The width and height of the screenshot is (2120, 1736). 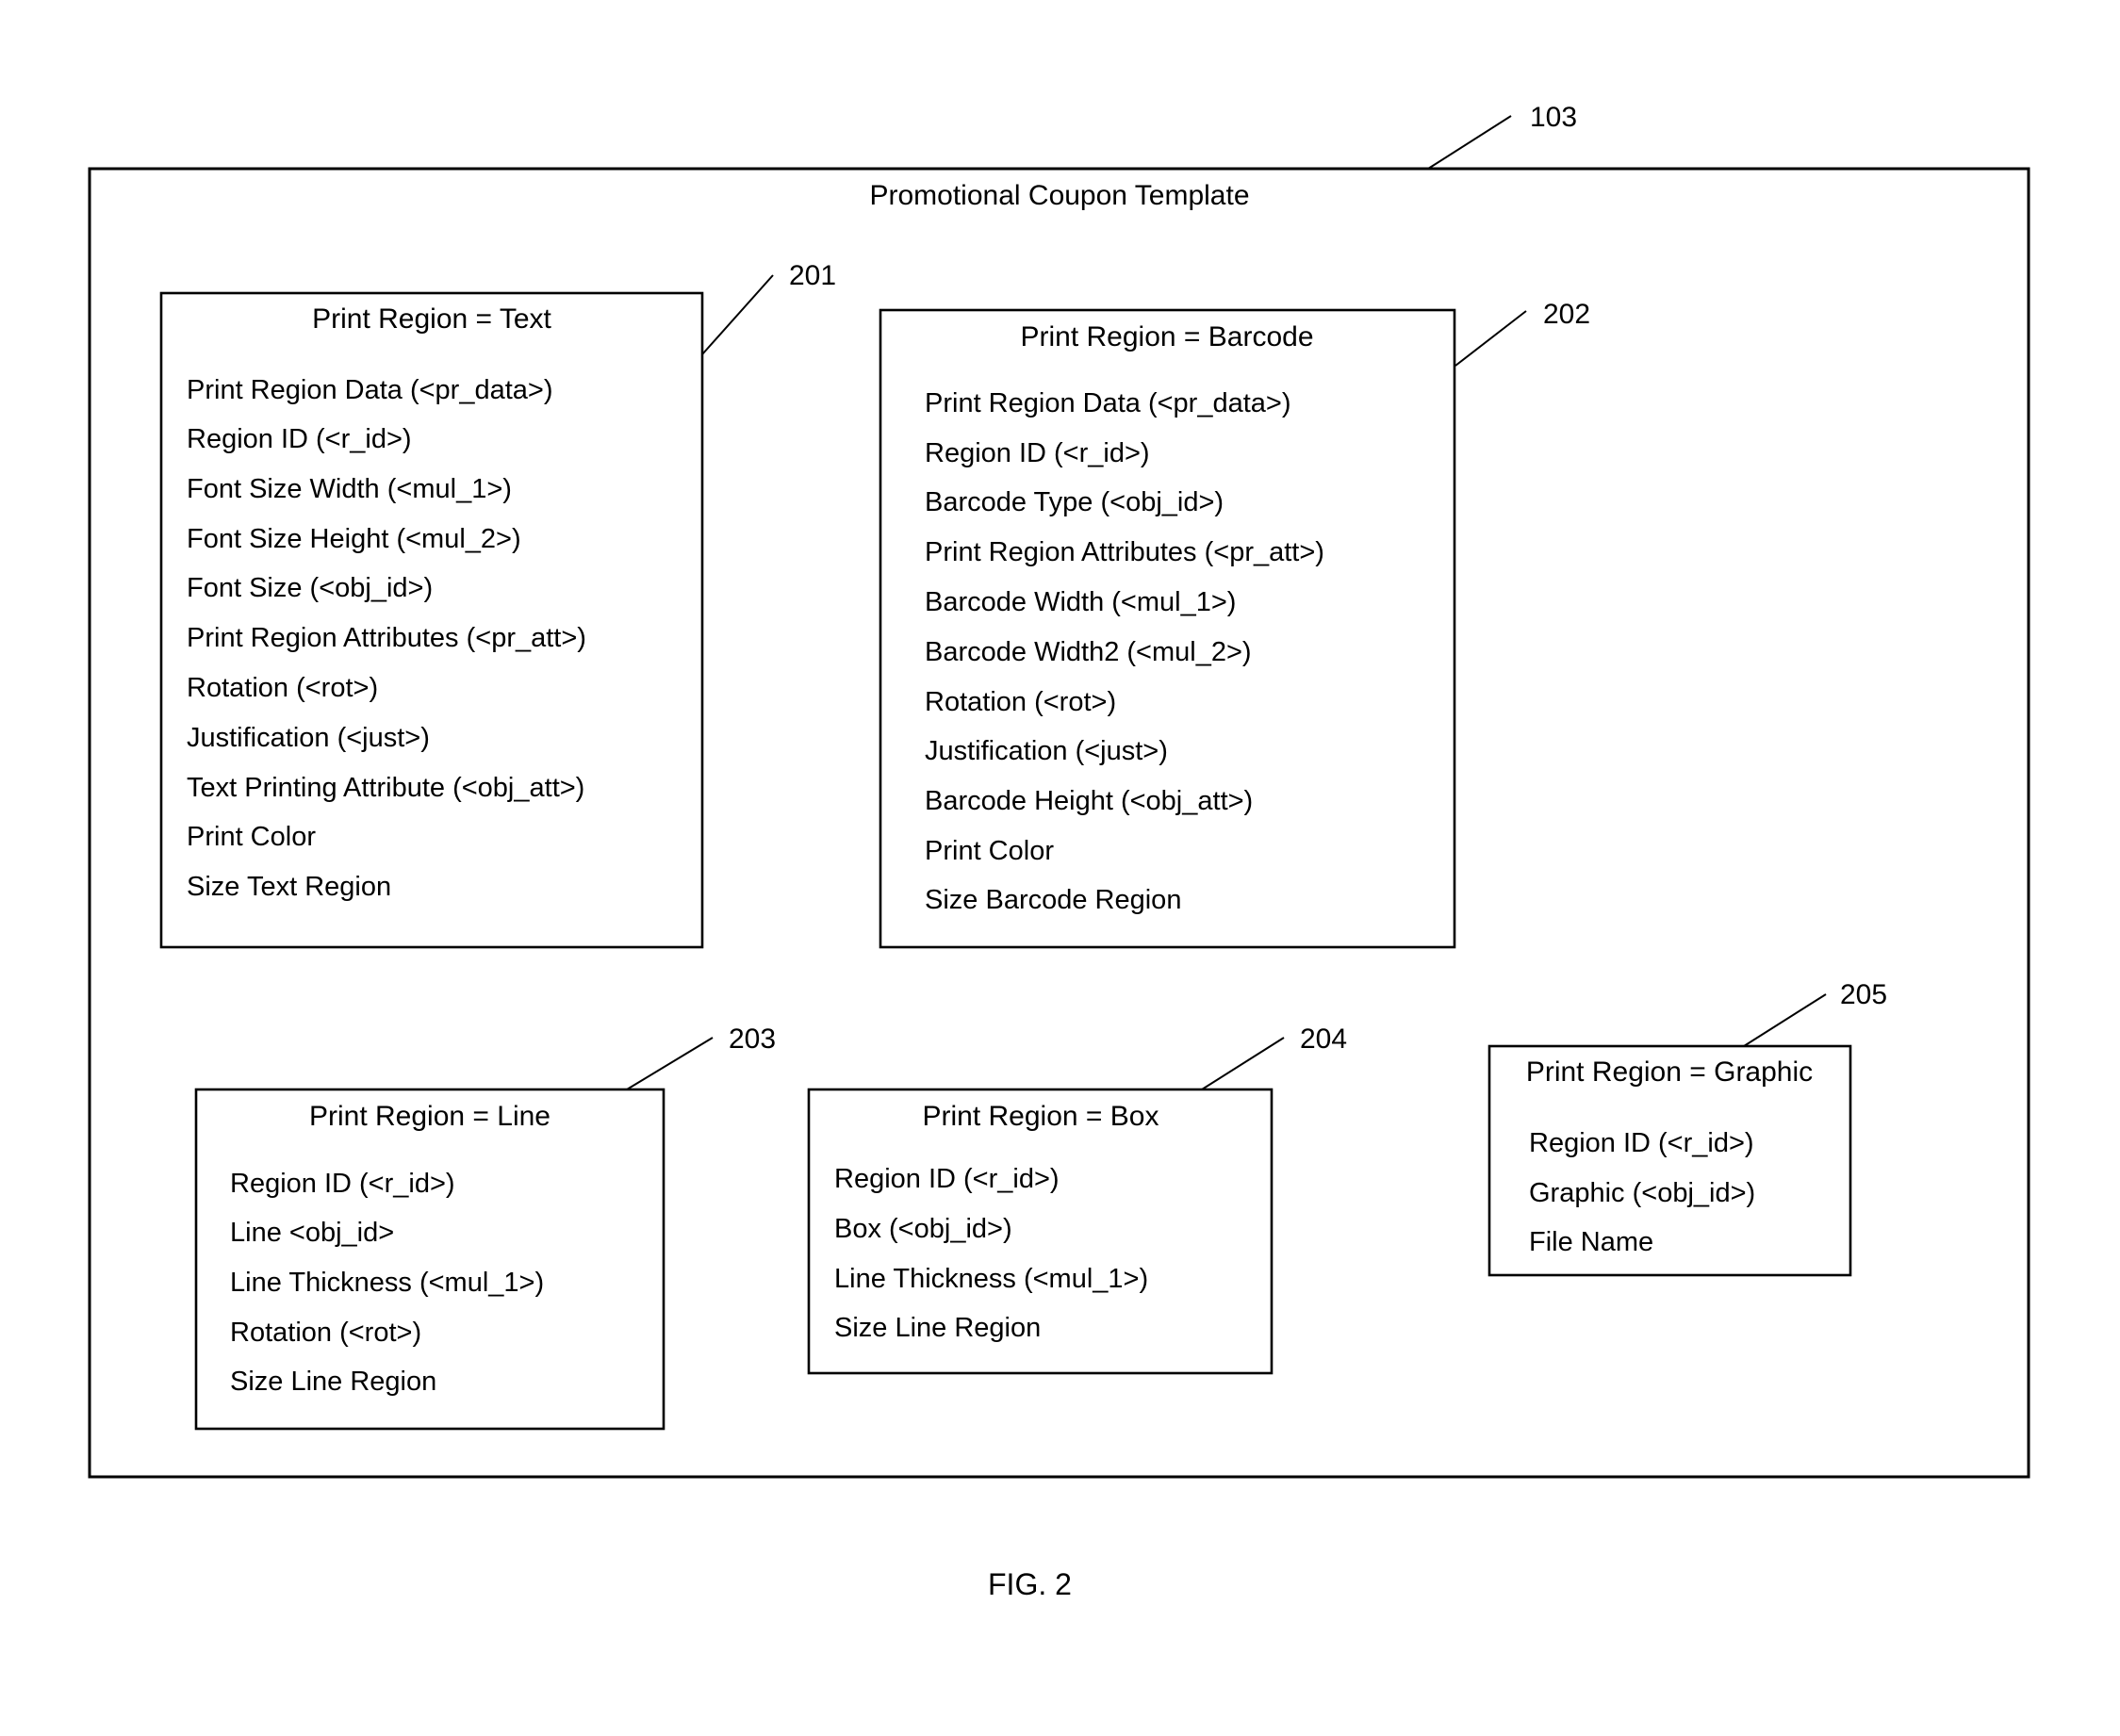 I want to click on ref-label-203: 203, so click(x=752, y=1039).